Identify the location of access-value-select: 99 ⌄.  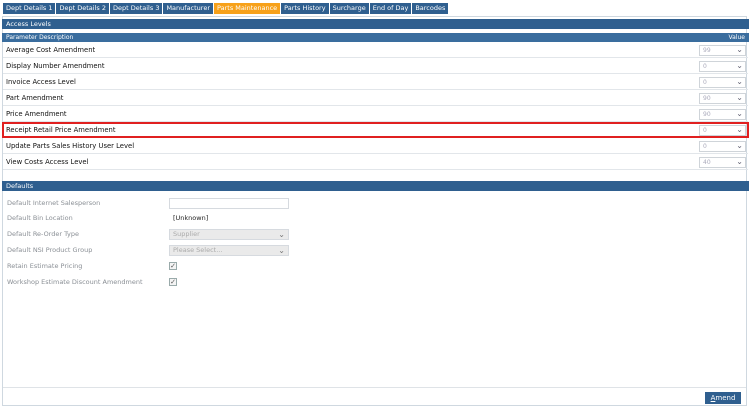
(722, 50).